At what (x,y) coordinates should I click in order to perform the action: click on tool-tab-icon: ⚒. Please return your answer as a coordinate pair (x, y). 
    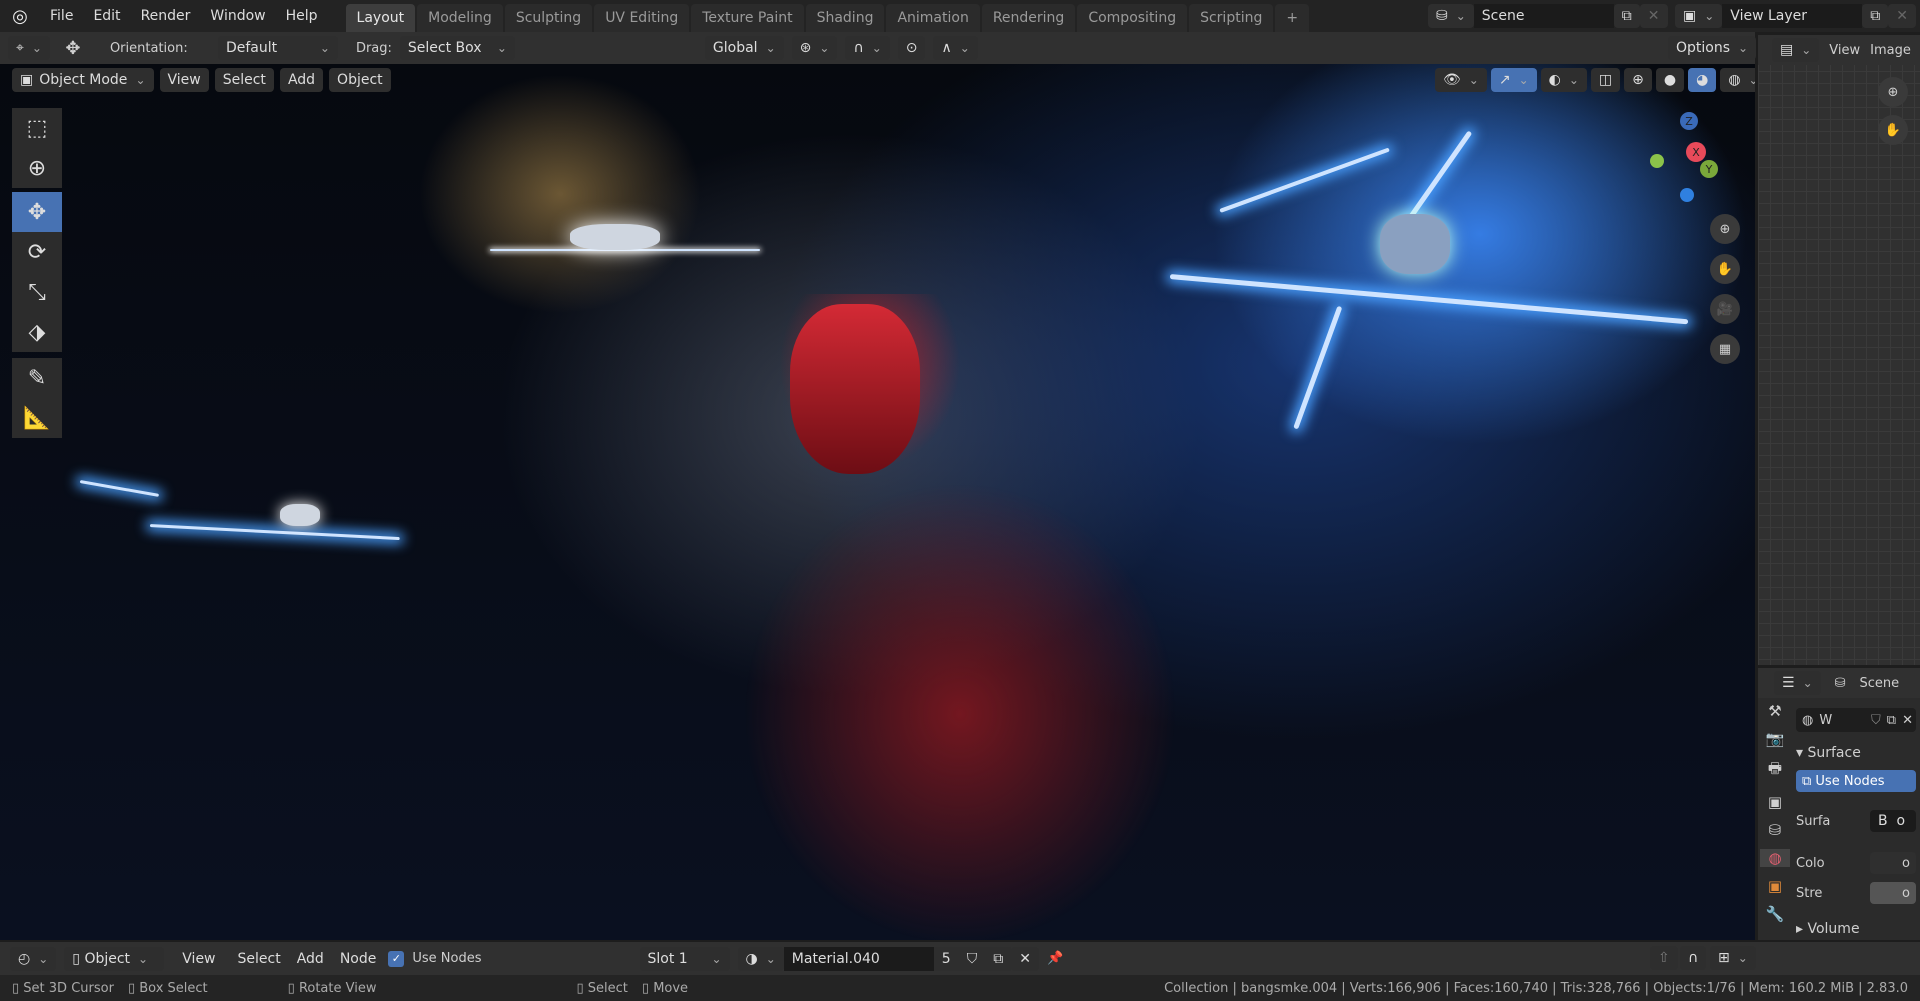
    Looking at the image, I should click on (1774, 711).